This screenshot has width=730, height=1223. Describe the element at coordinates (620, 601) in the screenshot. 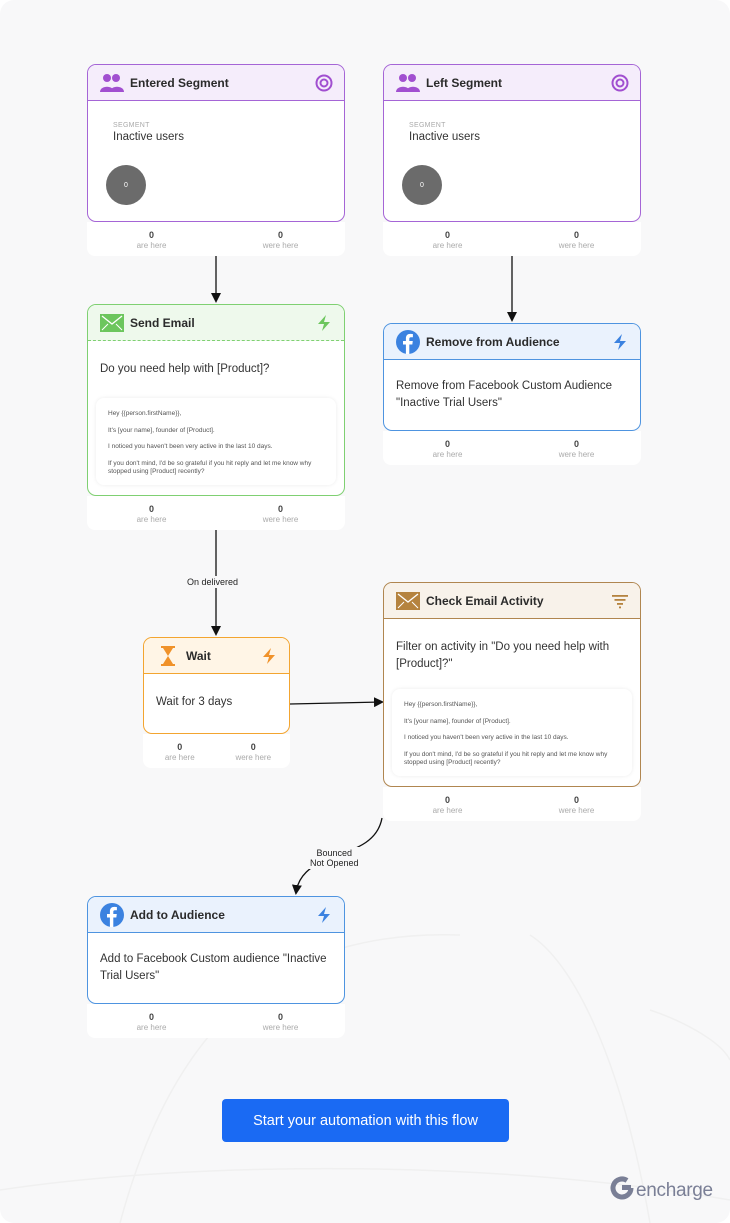

I see `filter-icon` at that location.